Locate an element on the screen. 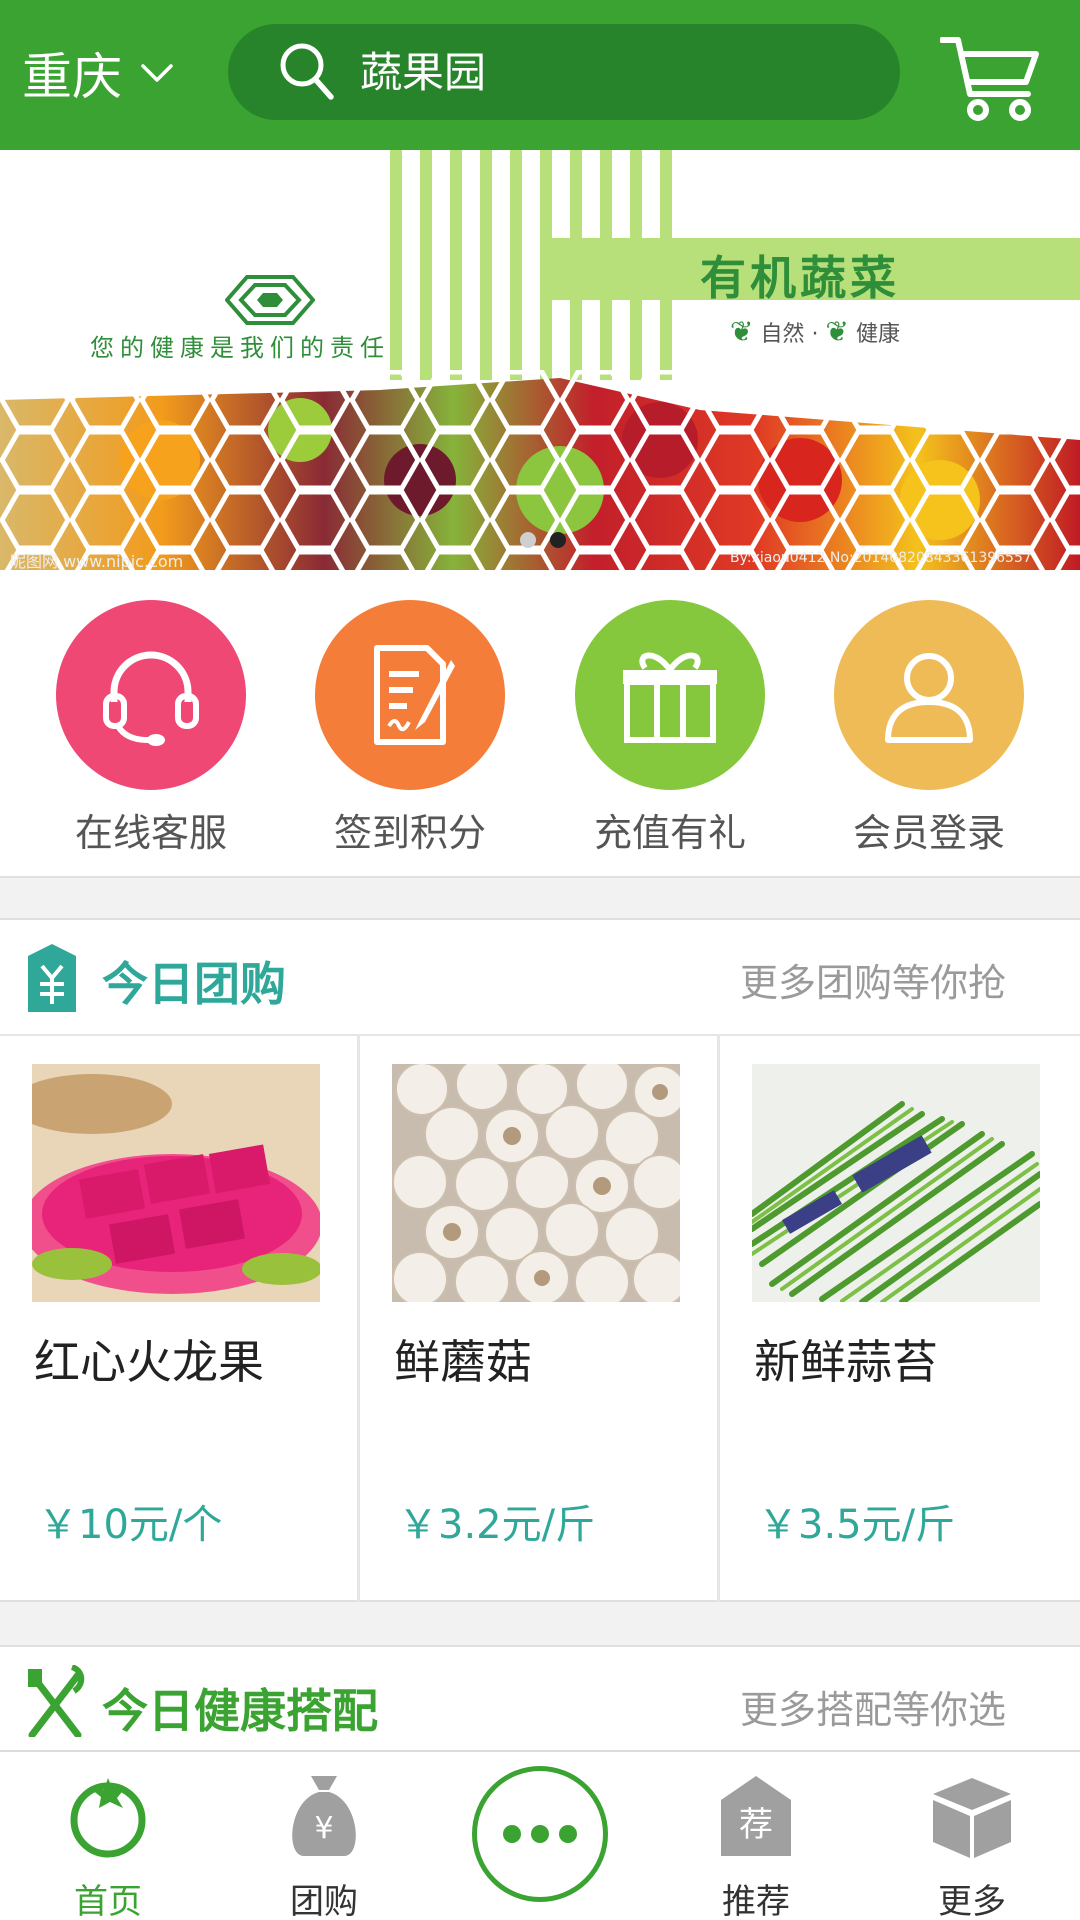  product-name: 鲜蘑菇 is located at coordinates (463, 1362).